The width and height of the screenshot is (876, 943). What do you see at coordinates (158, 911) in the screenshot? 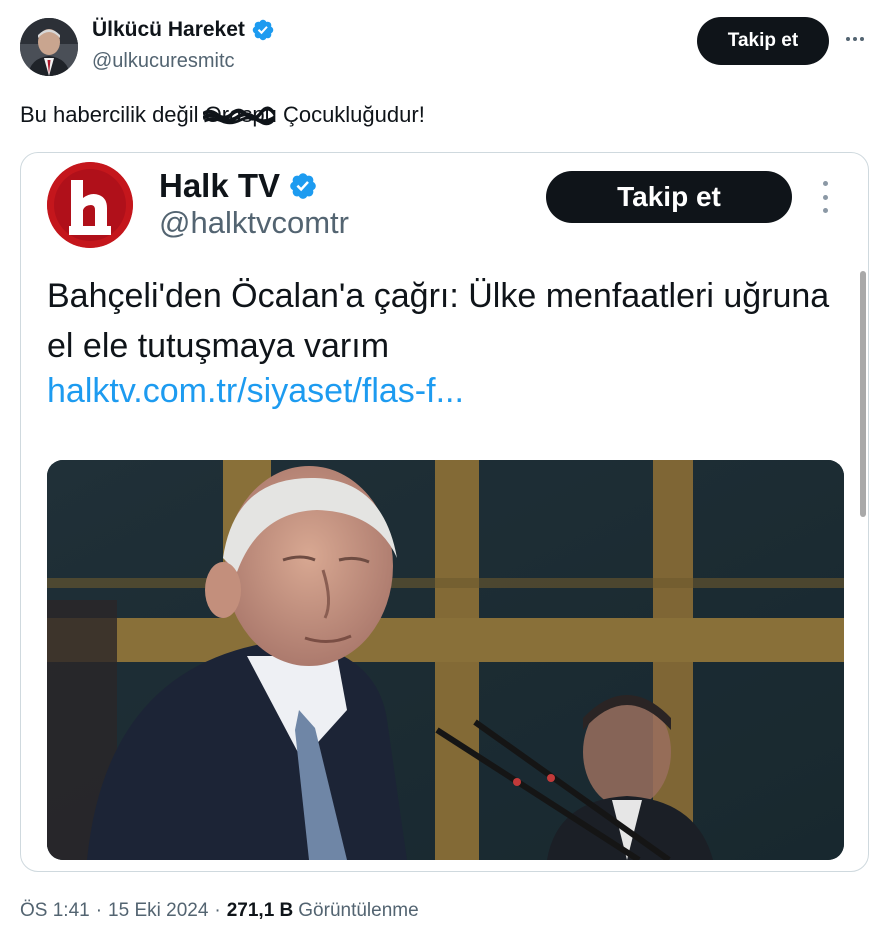
I see `tweet-date: 15 Eki 2024` at bounding box center [158, 911].